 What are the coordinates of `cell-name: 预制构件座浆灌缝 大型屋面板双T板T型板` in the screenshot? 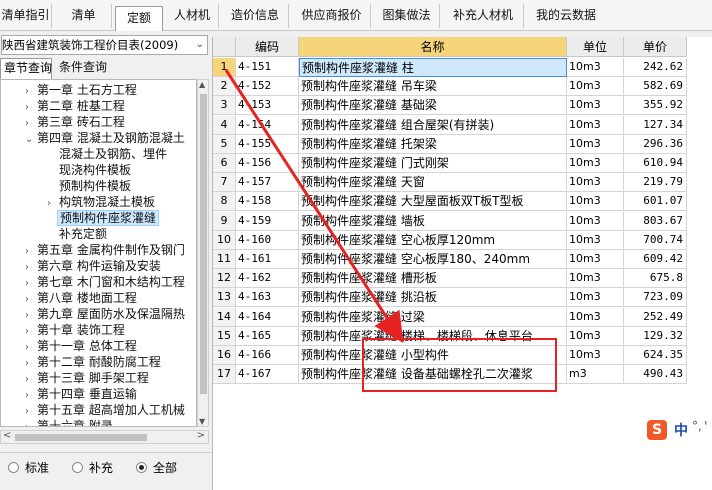 It's located at (433, 202).